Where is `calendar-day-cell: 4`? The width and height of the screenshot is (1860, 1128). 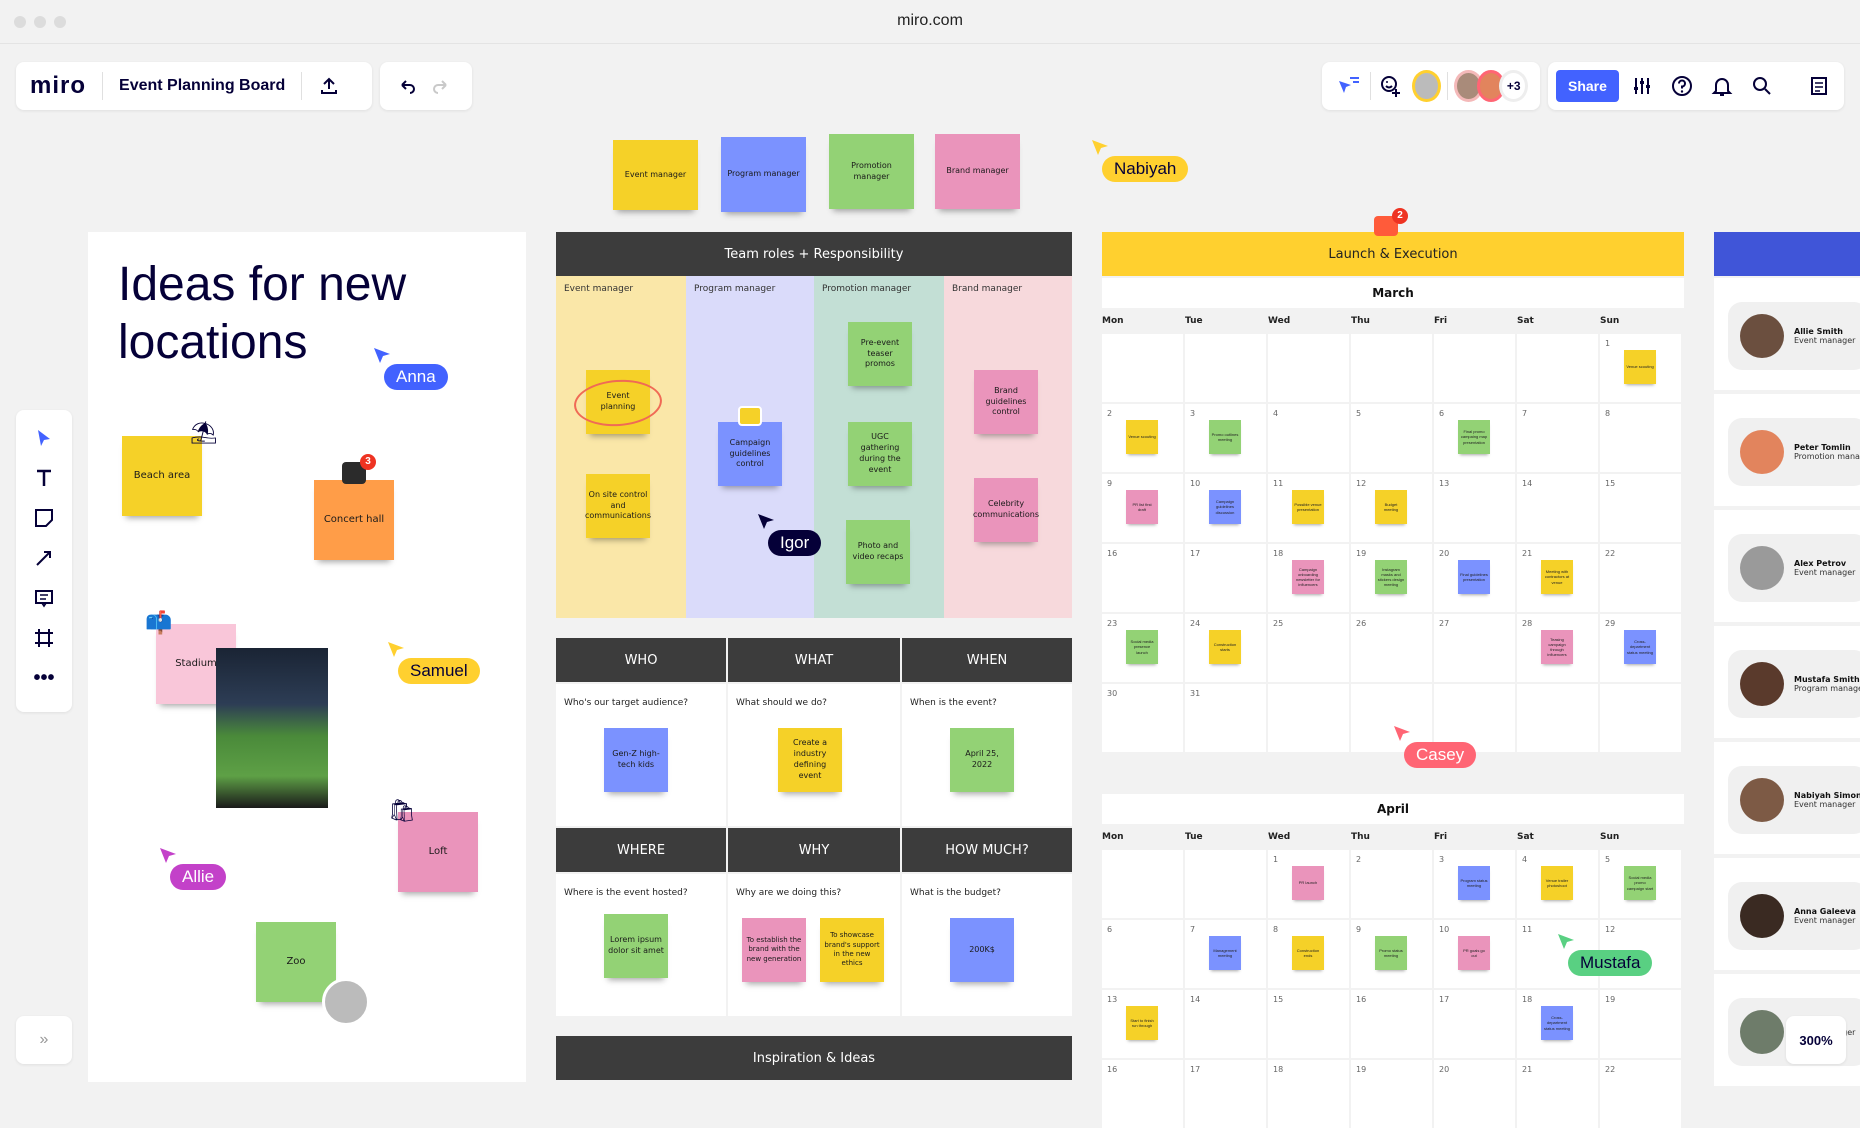
calendar-day-cell: 4 is located at coordinates (1309, 438).